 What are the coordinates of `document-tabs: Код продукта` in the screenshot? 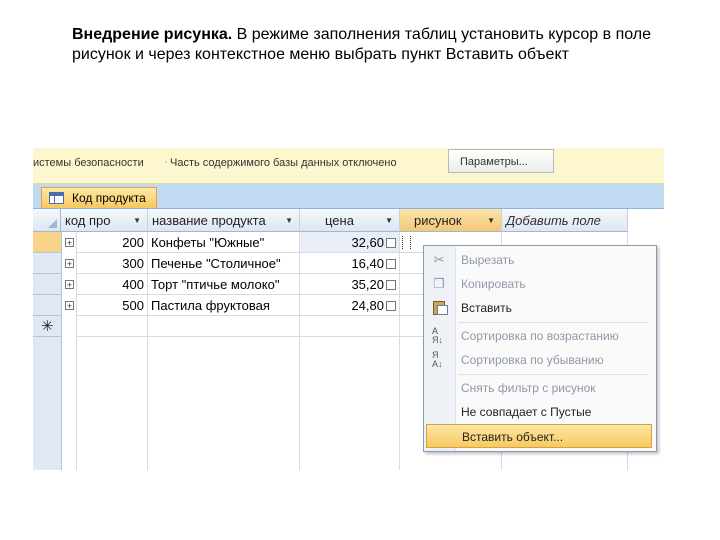 It's located at (348, 196).